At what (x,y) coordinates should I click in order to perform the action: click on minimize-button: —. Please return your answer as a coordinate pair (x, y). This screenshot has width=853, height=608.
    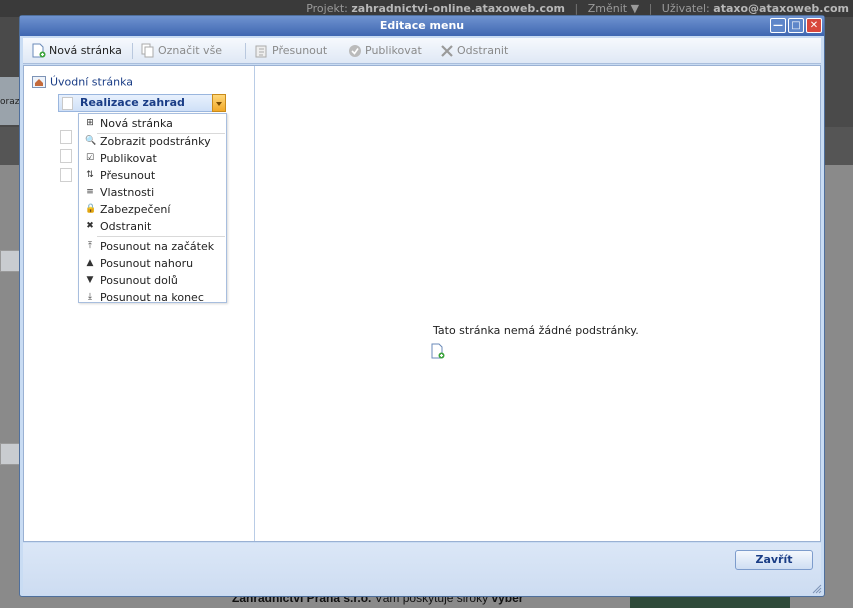
    Looking at the image, I should click on (778, 25).